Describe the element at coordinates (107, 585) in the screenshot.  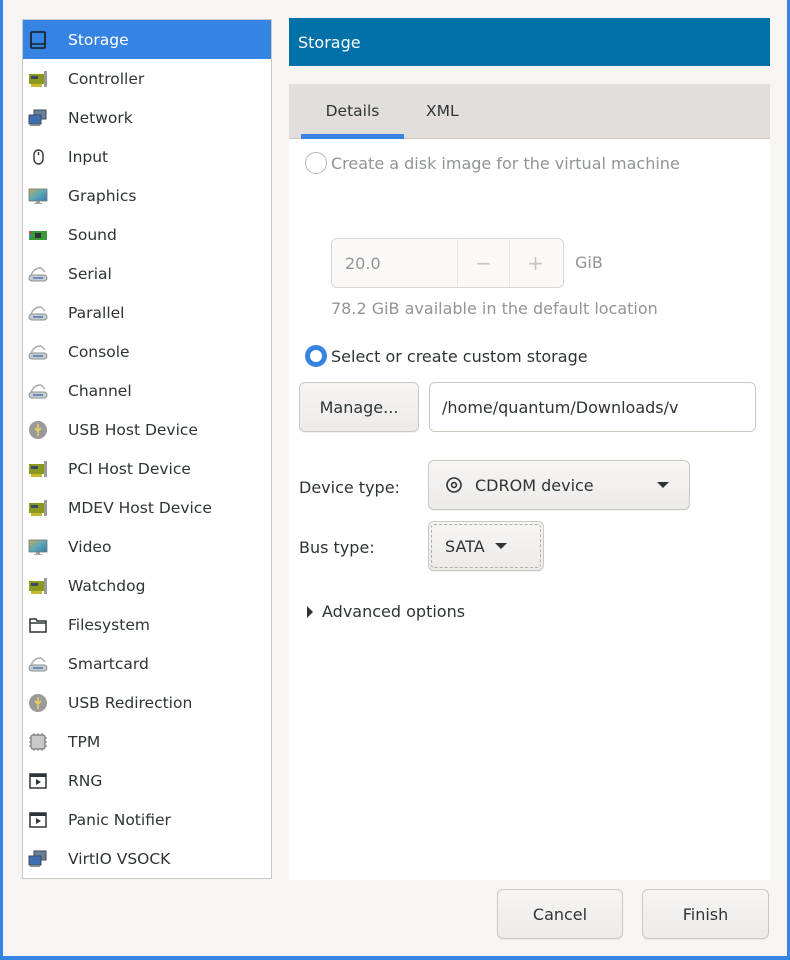
I see `sidebar-item-label: Watchdog` at that location.